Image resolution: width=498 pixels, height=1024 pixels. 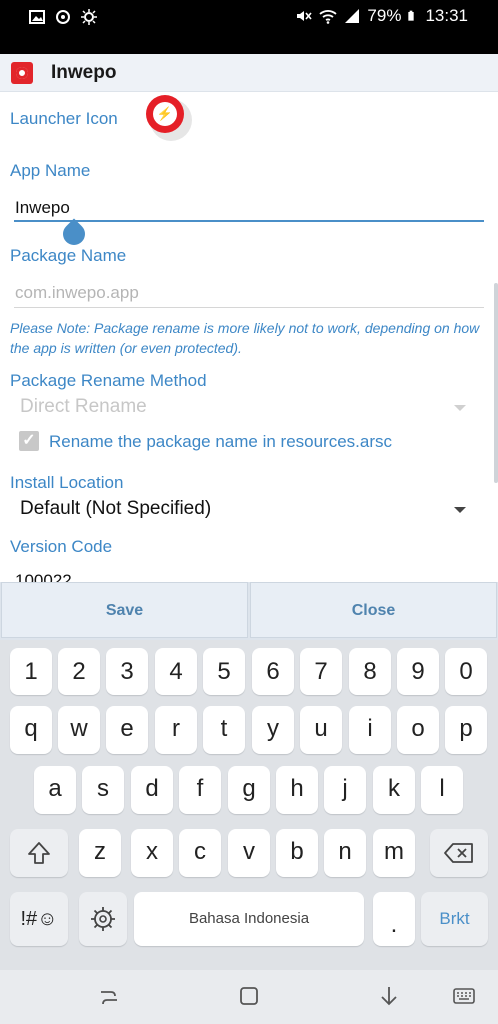 What do you see at coordinates (345, 790) in the screenshot?
I see `key-j: j` at bounding box center [345, 790].